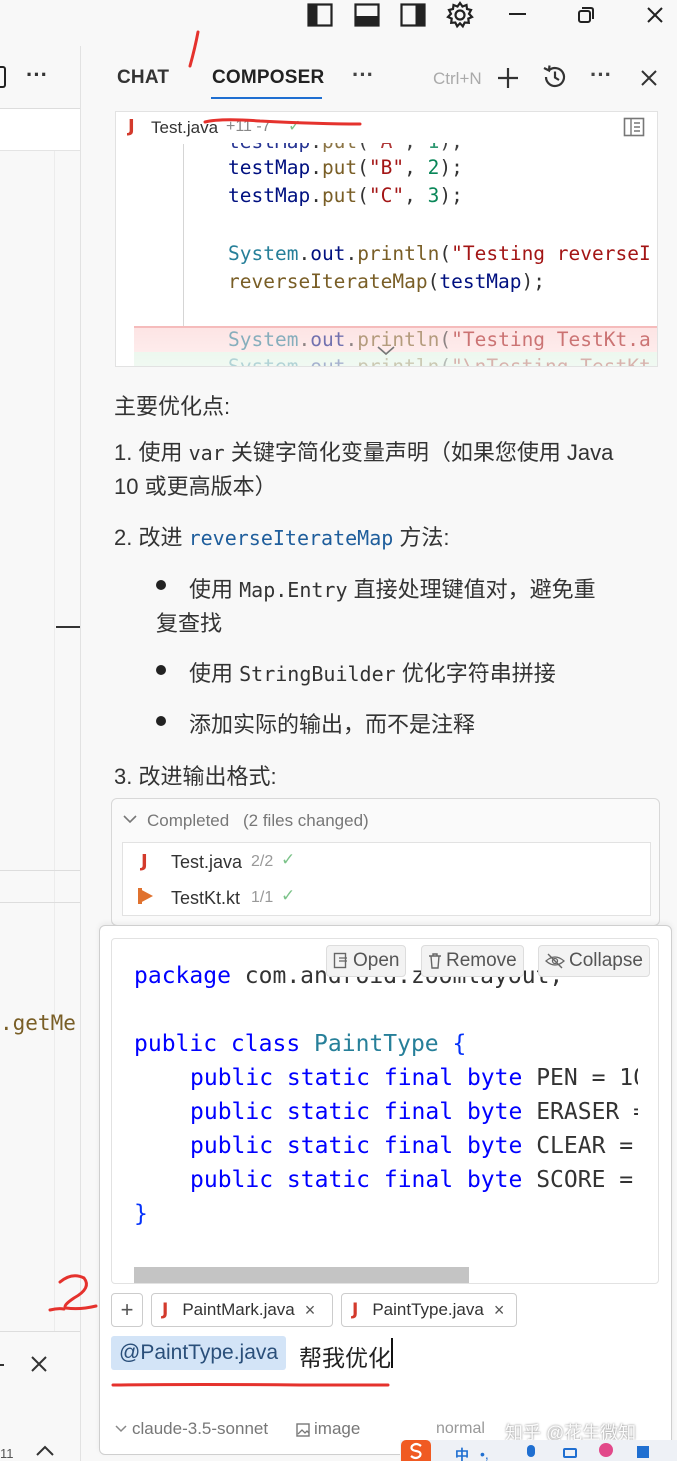  What do you see at coordinates (282, 122) in the screenshot?
I see `annotation-underline-composer` at bounding box center [282, 122].